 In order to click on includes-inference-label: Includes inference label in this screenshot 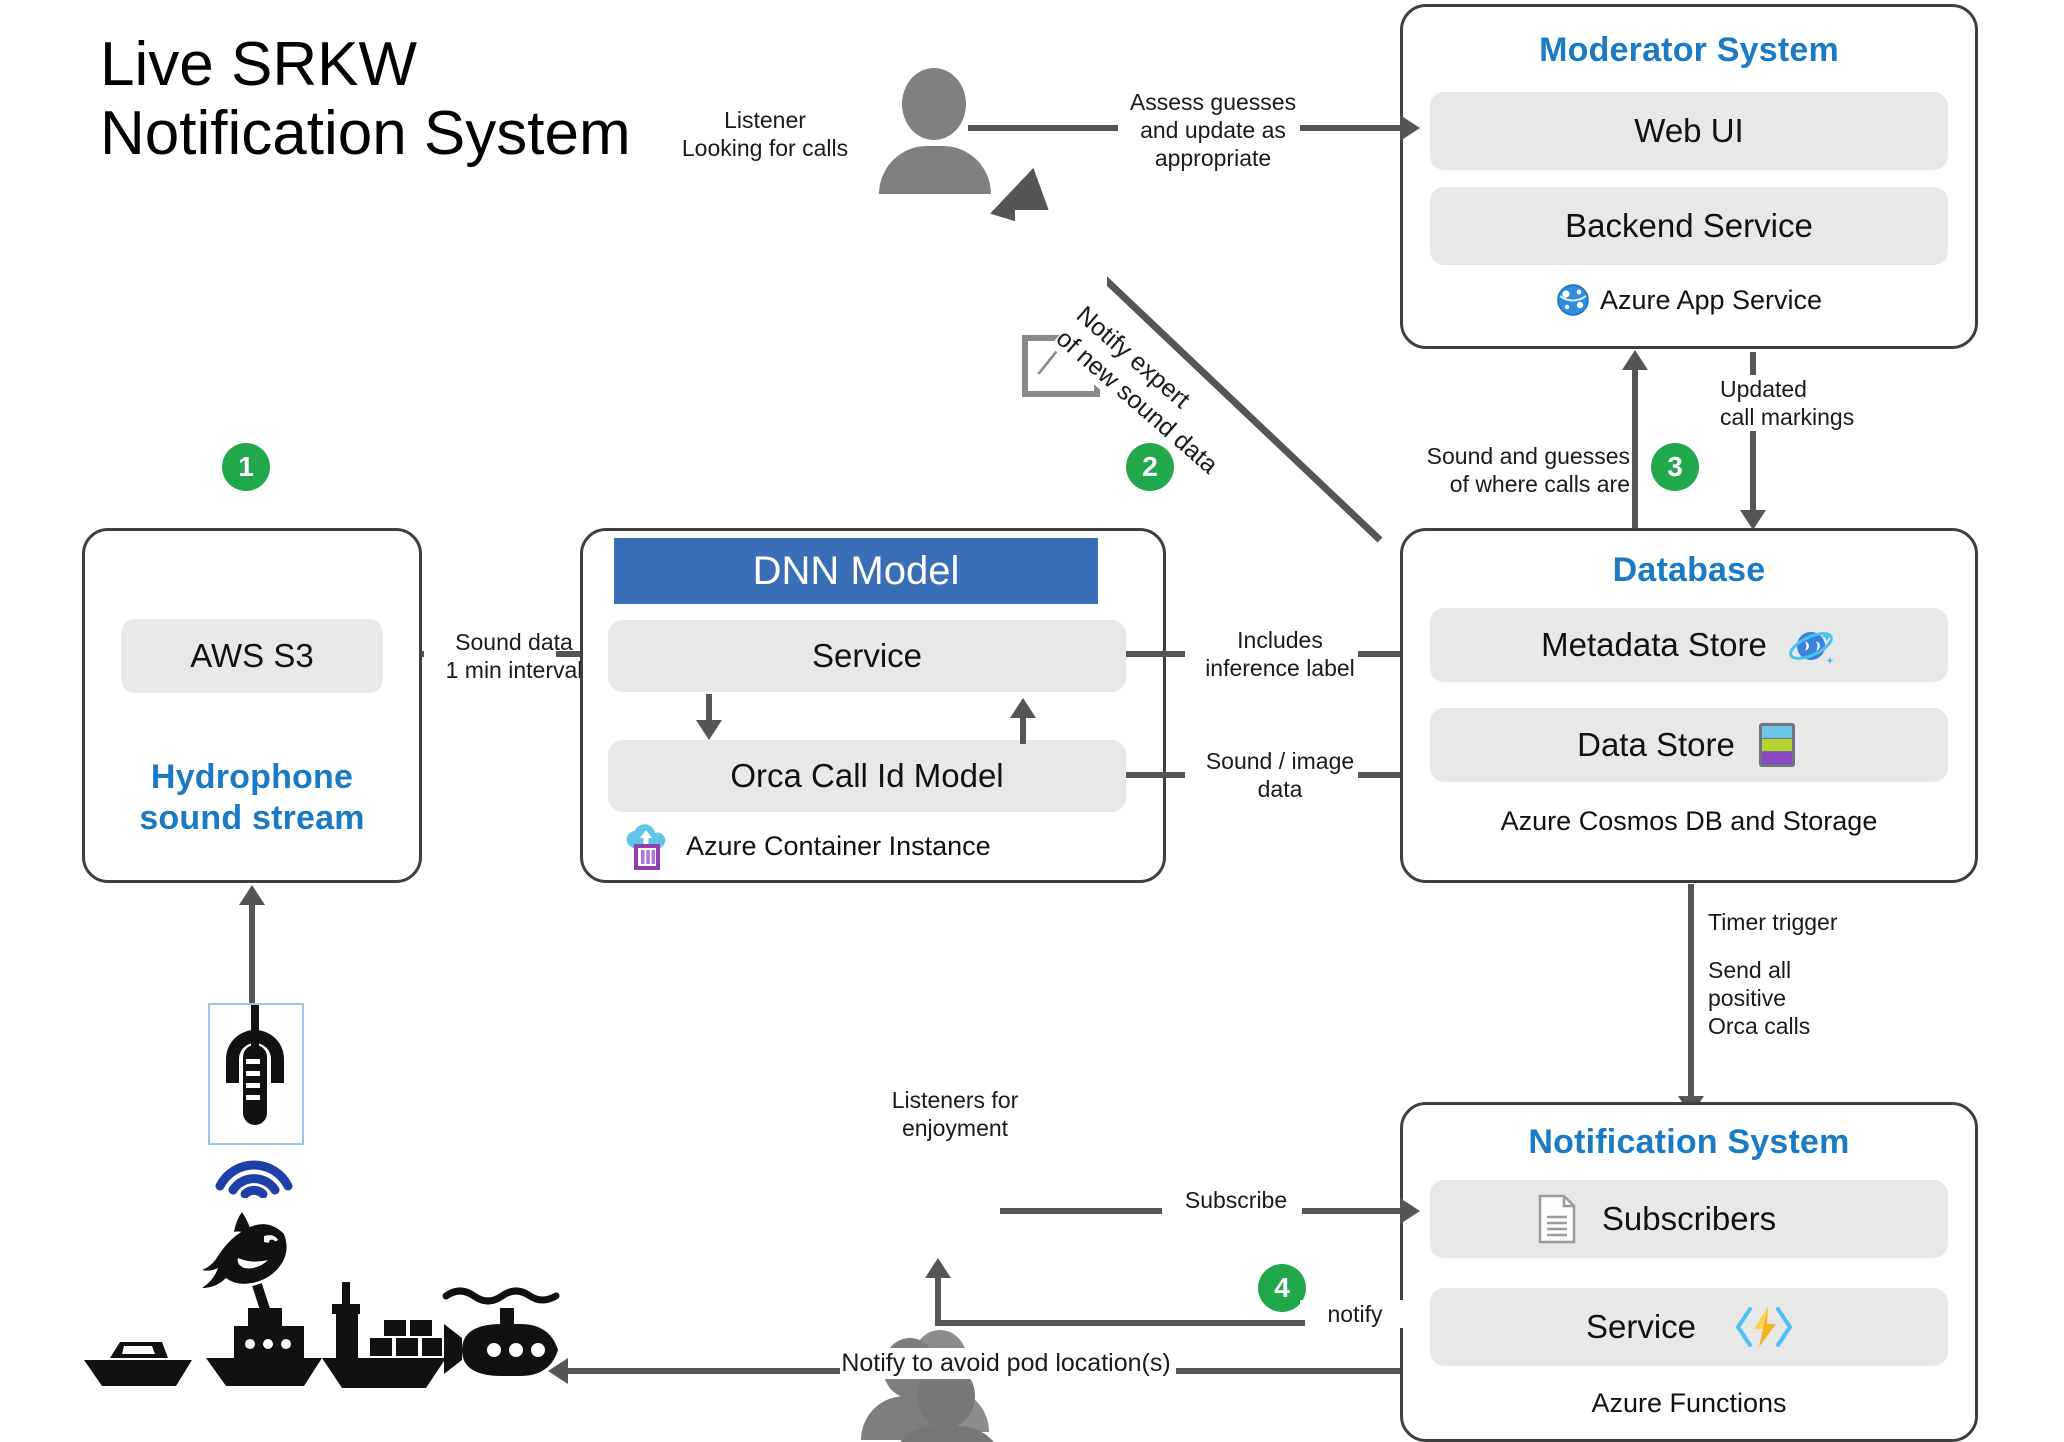, I will do `click(1280, 654)`.